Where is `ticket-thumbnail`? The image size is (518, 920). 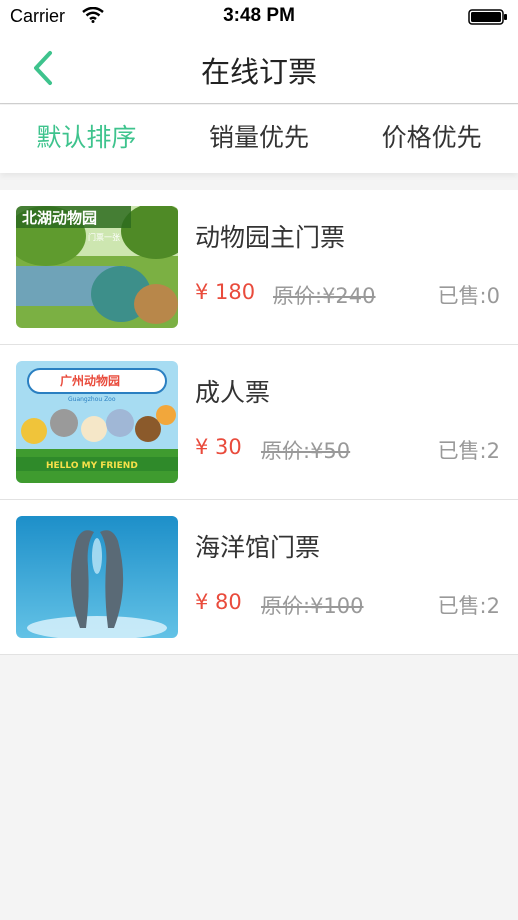
ticket-thumbnail is located at coordinates (97, 577).